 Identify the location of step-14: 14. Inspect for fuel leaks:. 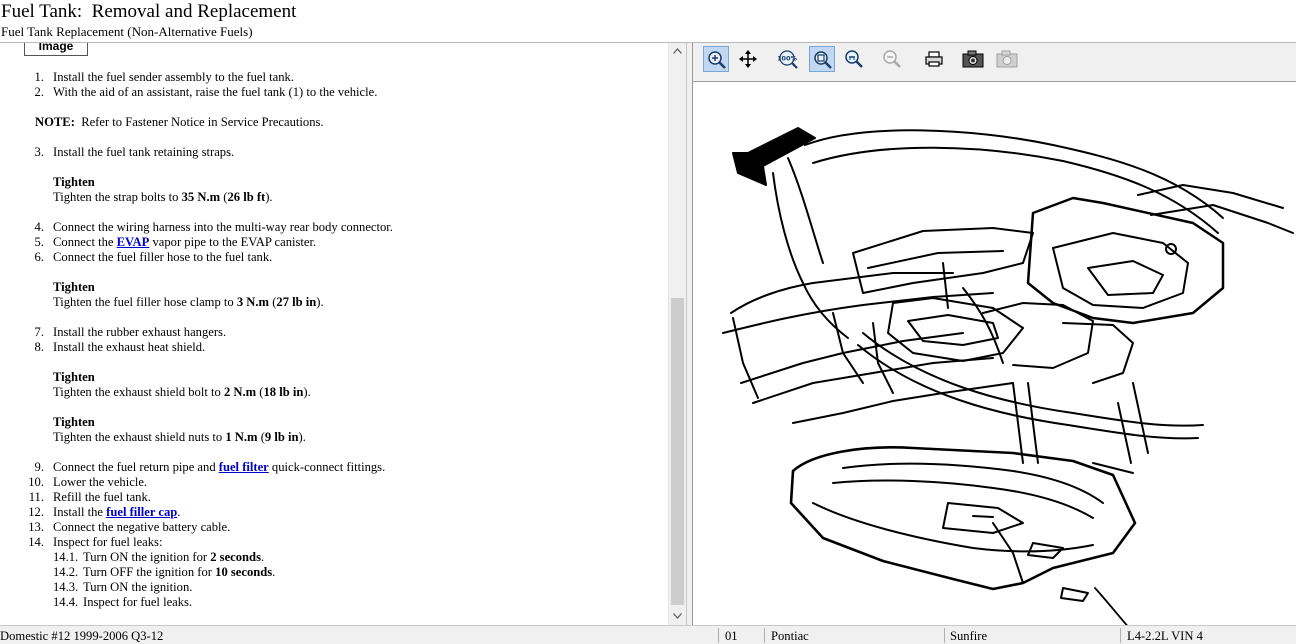
(95, 542).